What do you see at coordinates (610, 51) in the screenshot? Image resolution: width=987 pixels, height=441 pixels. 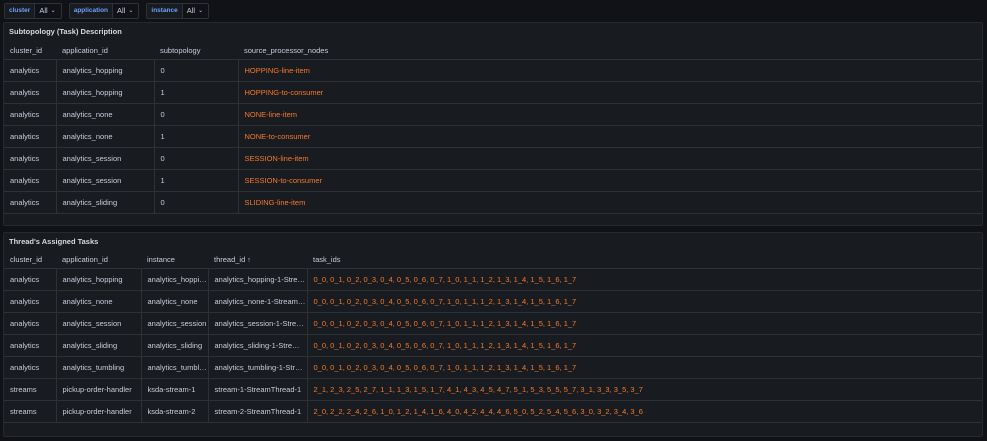 I see `column-header: source_processor_nodes` at bounding box center [610, 51].